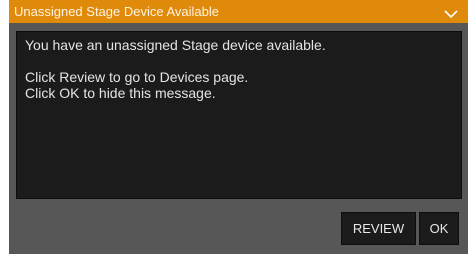 This screenshot has width=468, height=254. What do you see at coordinates (137, 77) in the screenshot?
I see `message-line-2: Click Review to go to Devices page.` at bounding box center [137, 77].